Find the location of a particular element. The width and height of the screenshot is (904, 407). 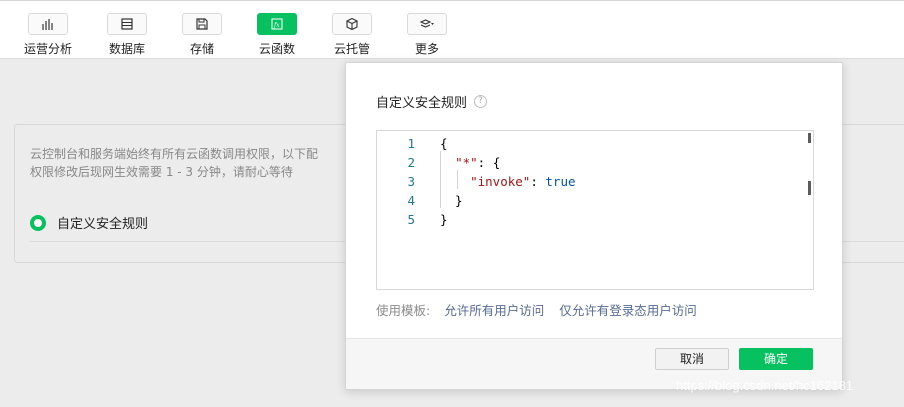

code-line: 3 "invoke": true is located at coordinates (587, 181).